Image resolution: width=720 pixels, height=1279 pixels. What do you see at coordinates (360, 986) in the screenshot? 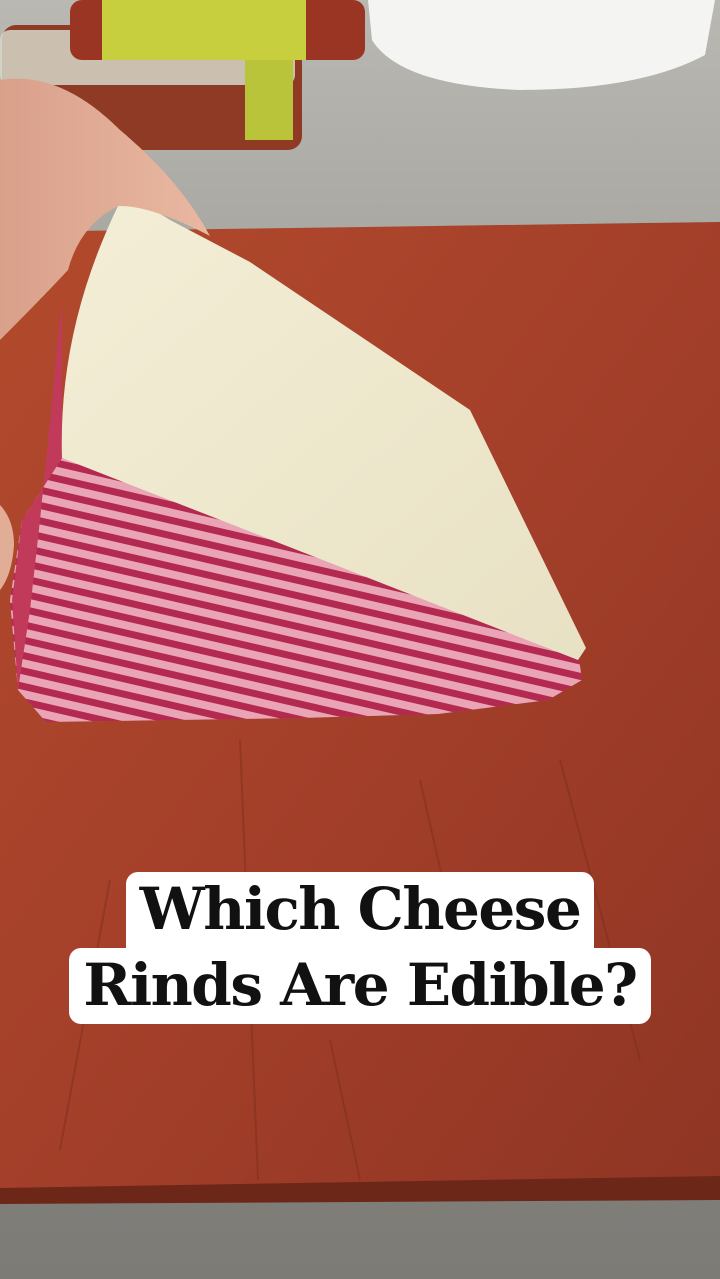
I see `caption-line-2: Rinds Are Edible?` at bounding box center [360, 986].